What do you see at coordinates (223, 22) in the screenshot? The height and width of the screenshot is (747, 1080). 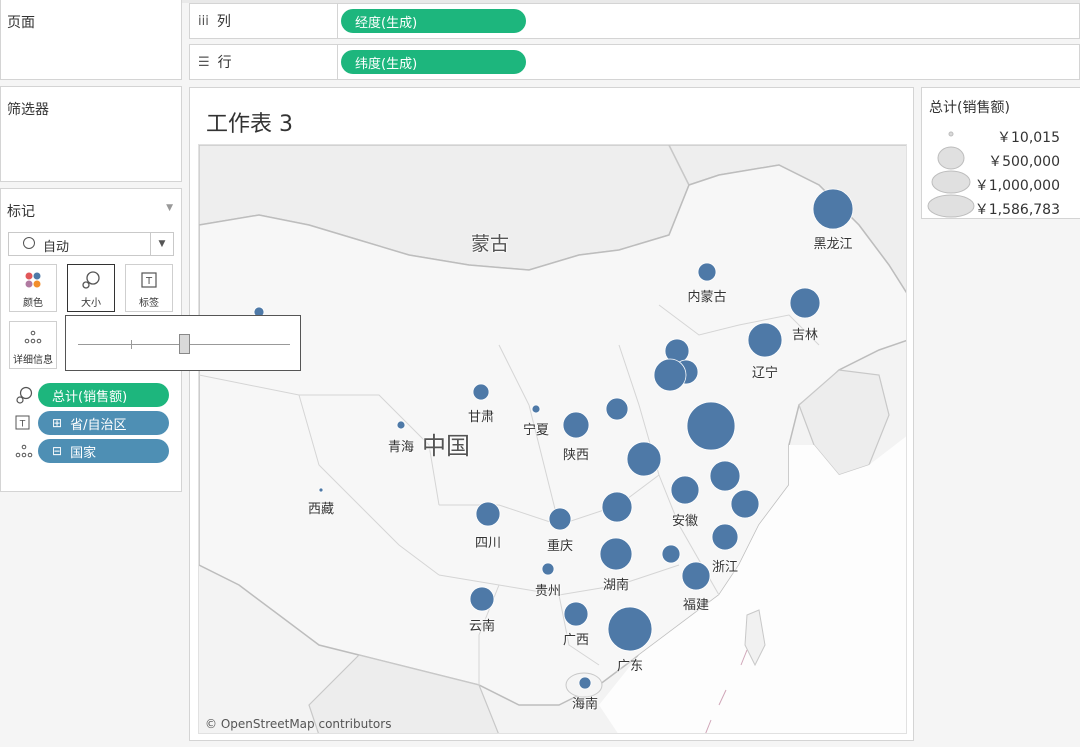 I see `columns-label-text: 列` at bounding box center [223, 22].